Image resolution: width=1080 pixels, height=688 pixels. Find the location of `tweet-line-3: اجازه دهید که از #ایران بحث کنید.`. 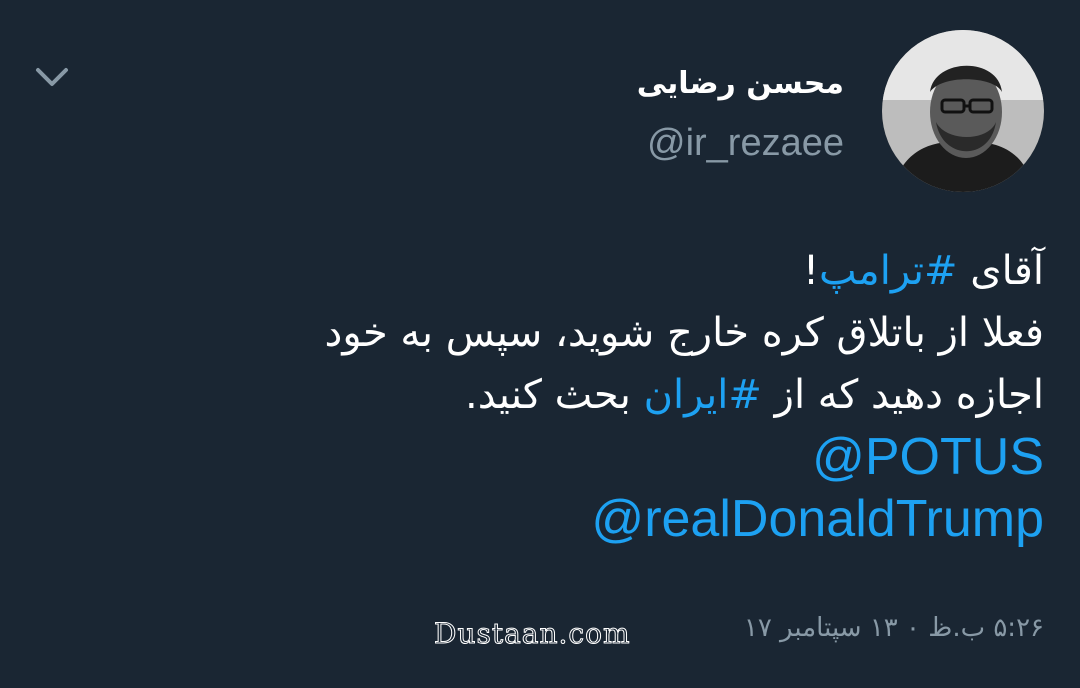

tweet-line-3: اجازه دهید که از #ایران بحث کنید. is located at coordinates (564, 395).